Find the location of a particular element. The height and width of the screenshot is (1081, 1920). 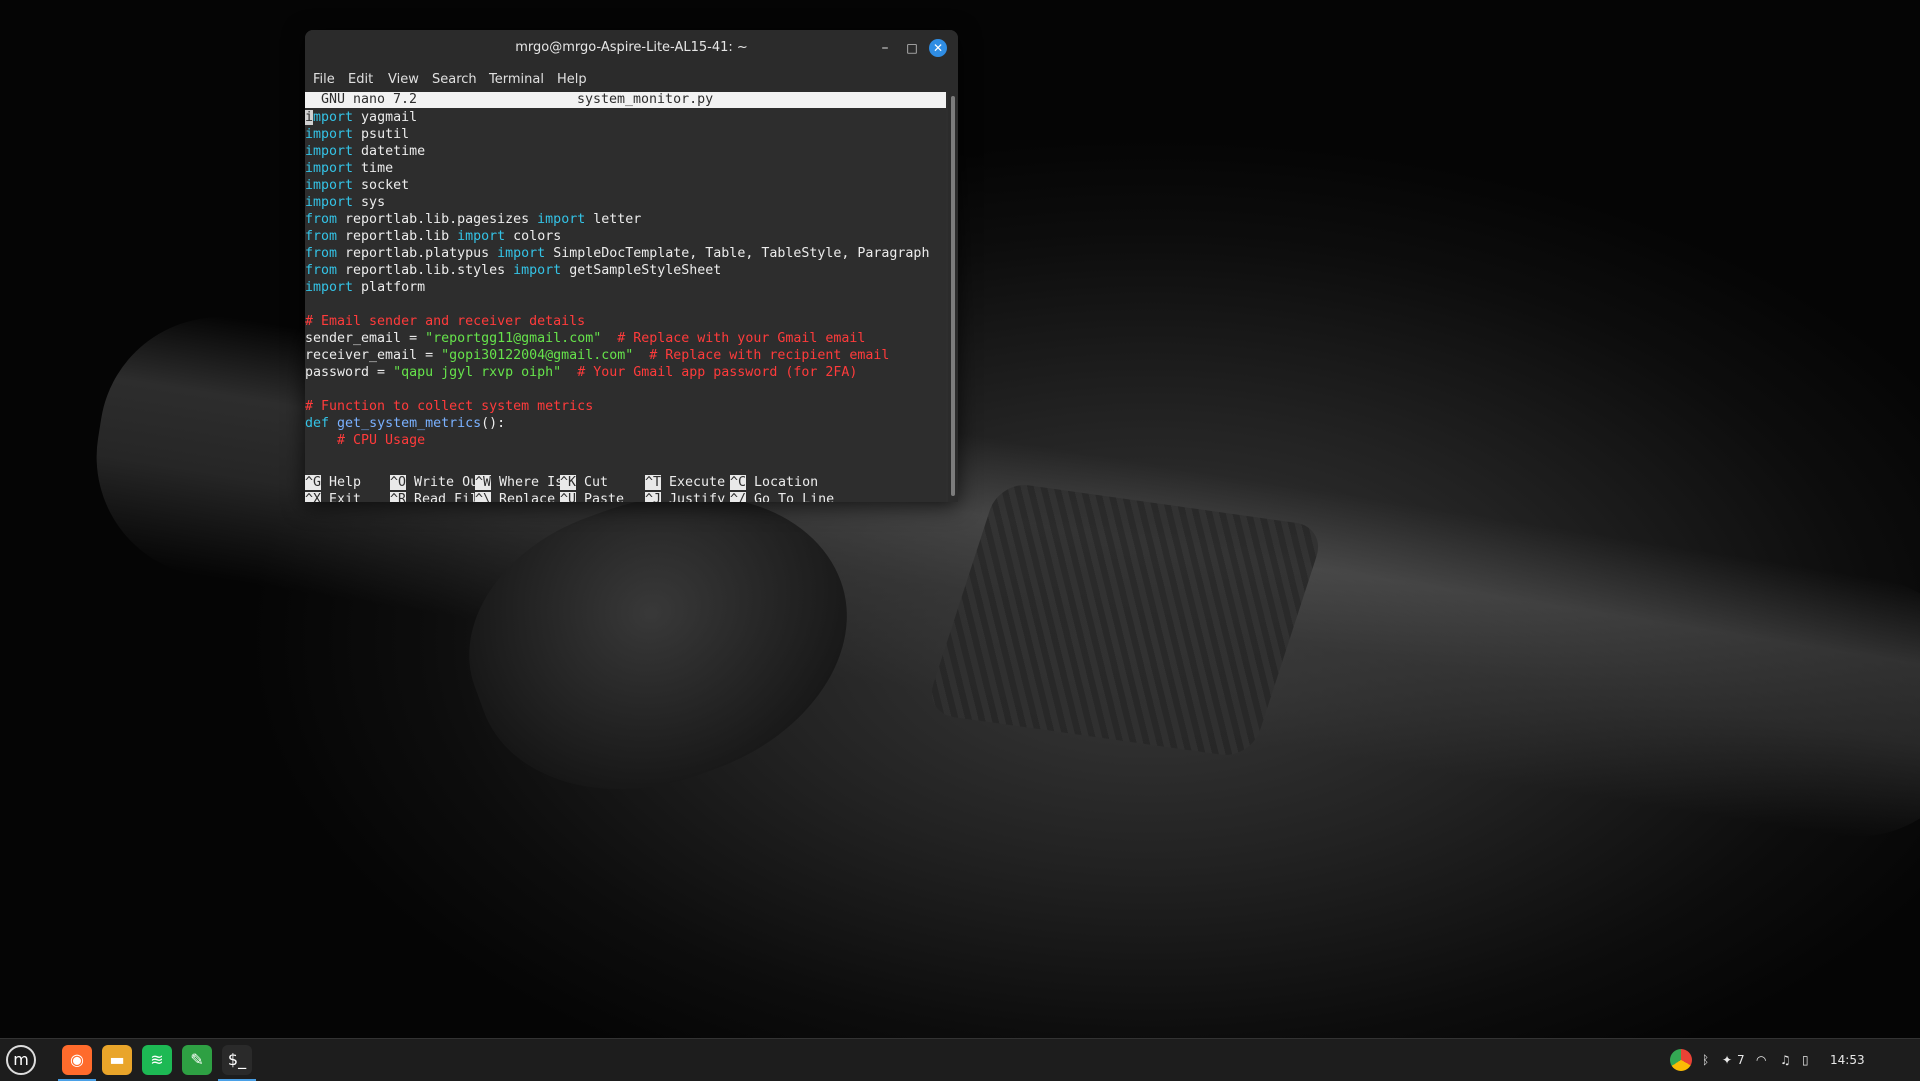

firefox-icon: ◉ is located at coordinates (77, 1060).